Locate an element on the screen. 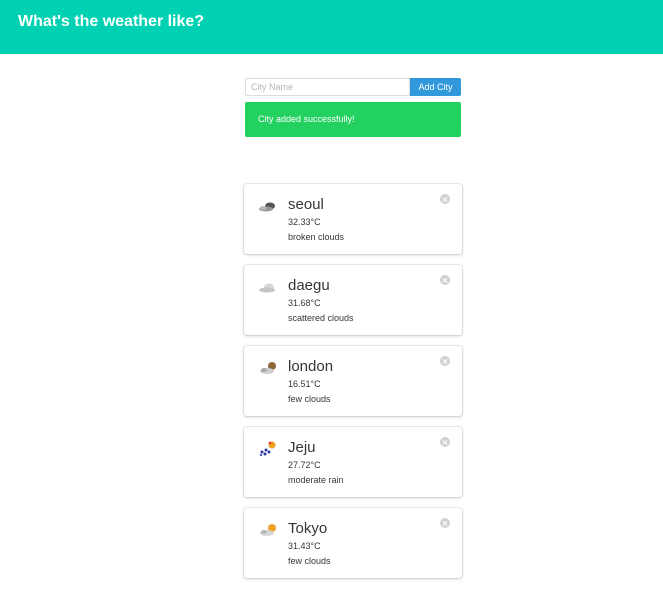 This screenshot has width=663, height=602. weather-description: moderate rain is located at coordinates (316, 480).